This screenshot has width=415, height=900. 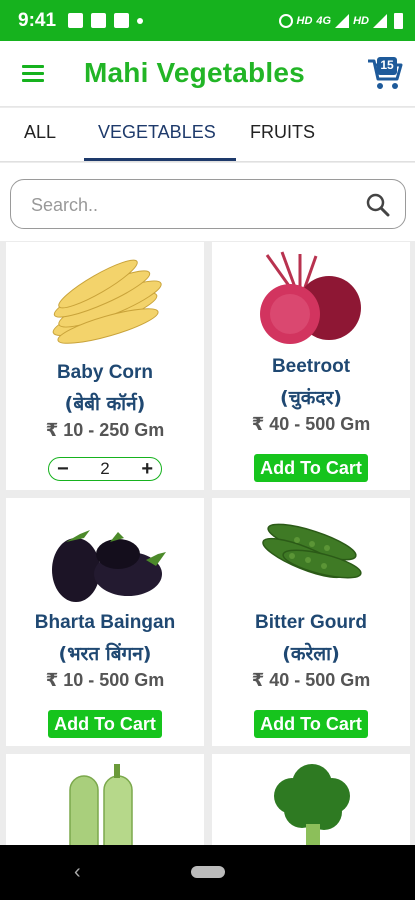 What do you see at coordinates (282, 132) in the screenshot?
I see `tab-fruits: FRUITS` at bounding box center [282, 132].